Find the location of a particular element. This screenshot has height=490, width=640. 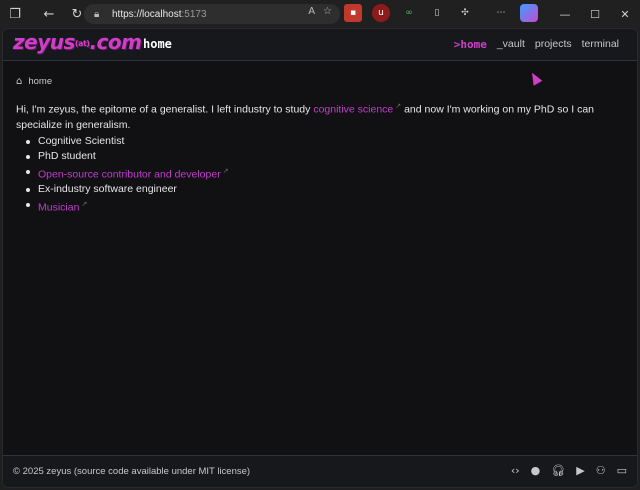

github-icon: ● is located at coordinates (536, 470).